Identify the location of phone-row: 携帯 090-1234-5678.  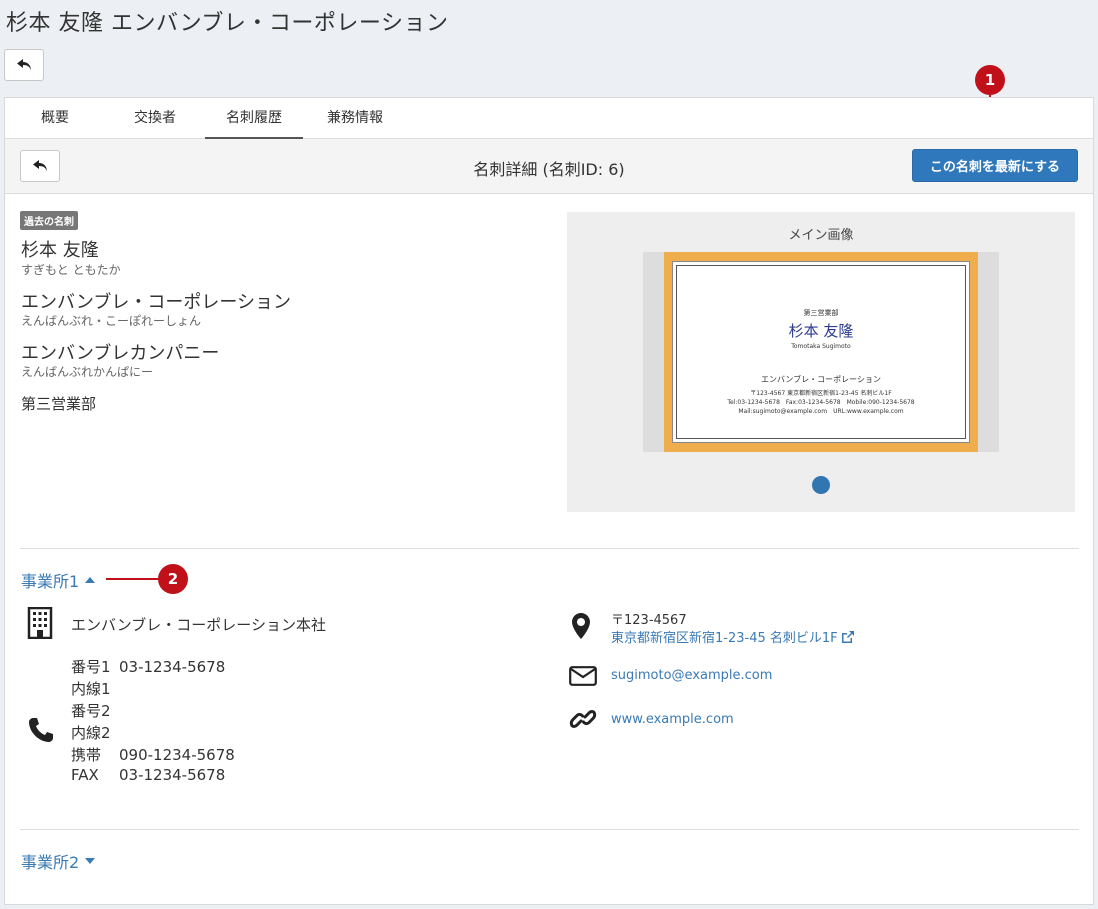
(153, 754).